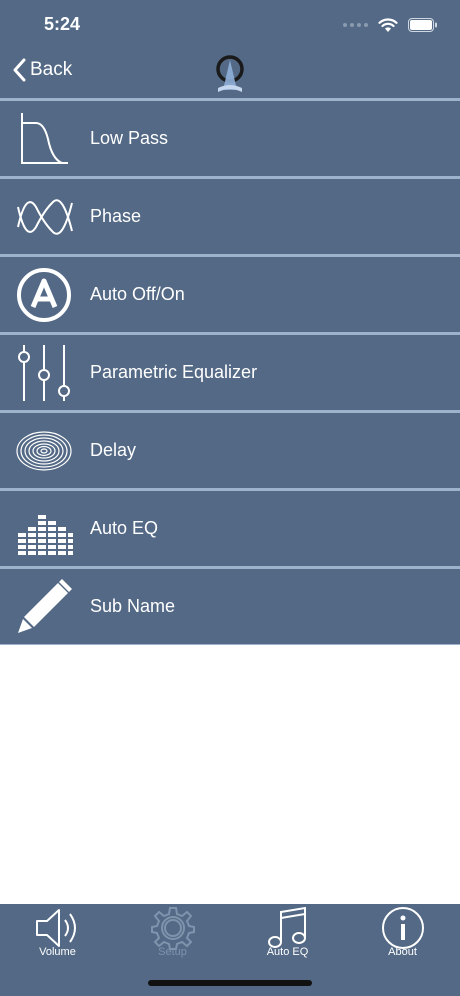 Image resolution: width=460 pixels, height=996 pixels. Describe the element at coordinates (172, 952) in the screenshot. I see `tab-label: Setup` at that location.